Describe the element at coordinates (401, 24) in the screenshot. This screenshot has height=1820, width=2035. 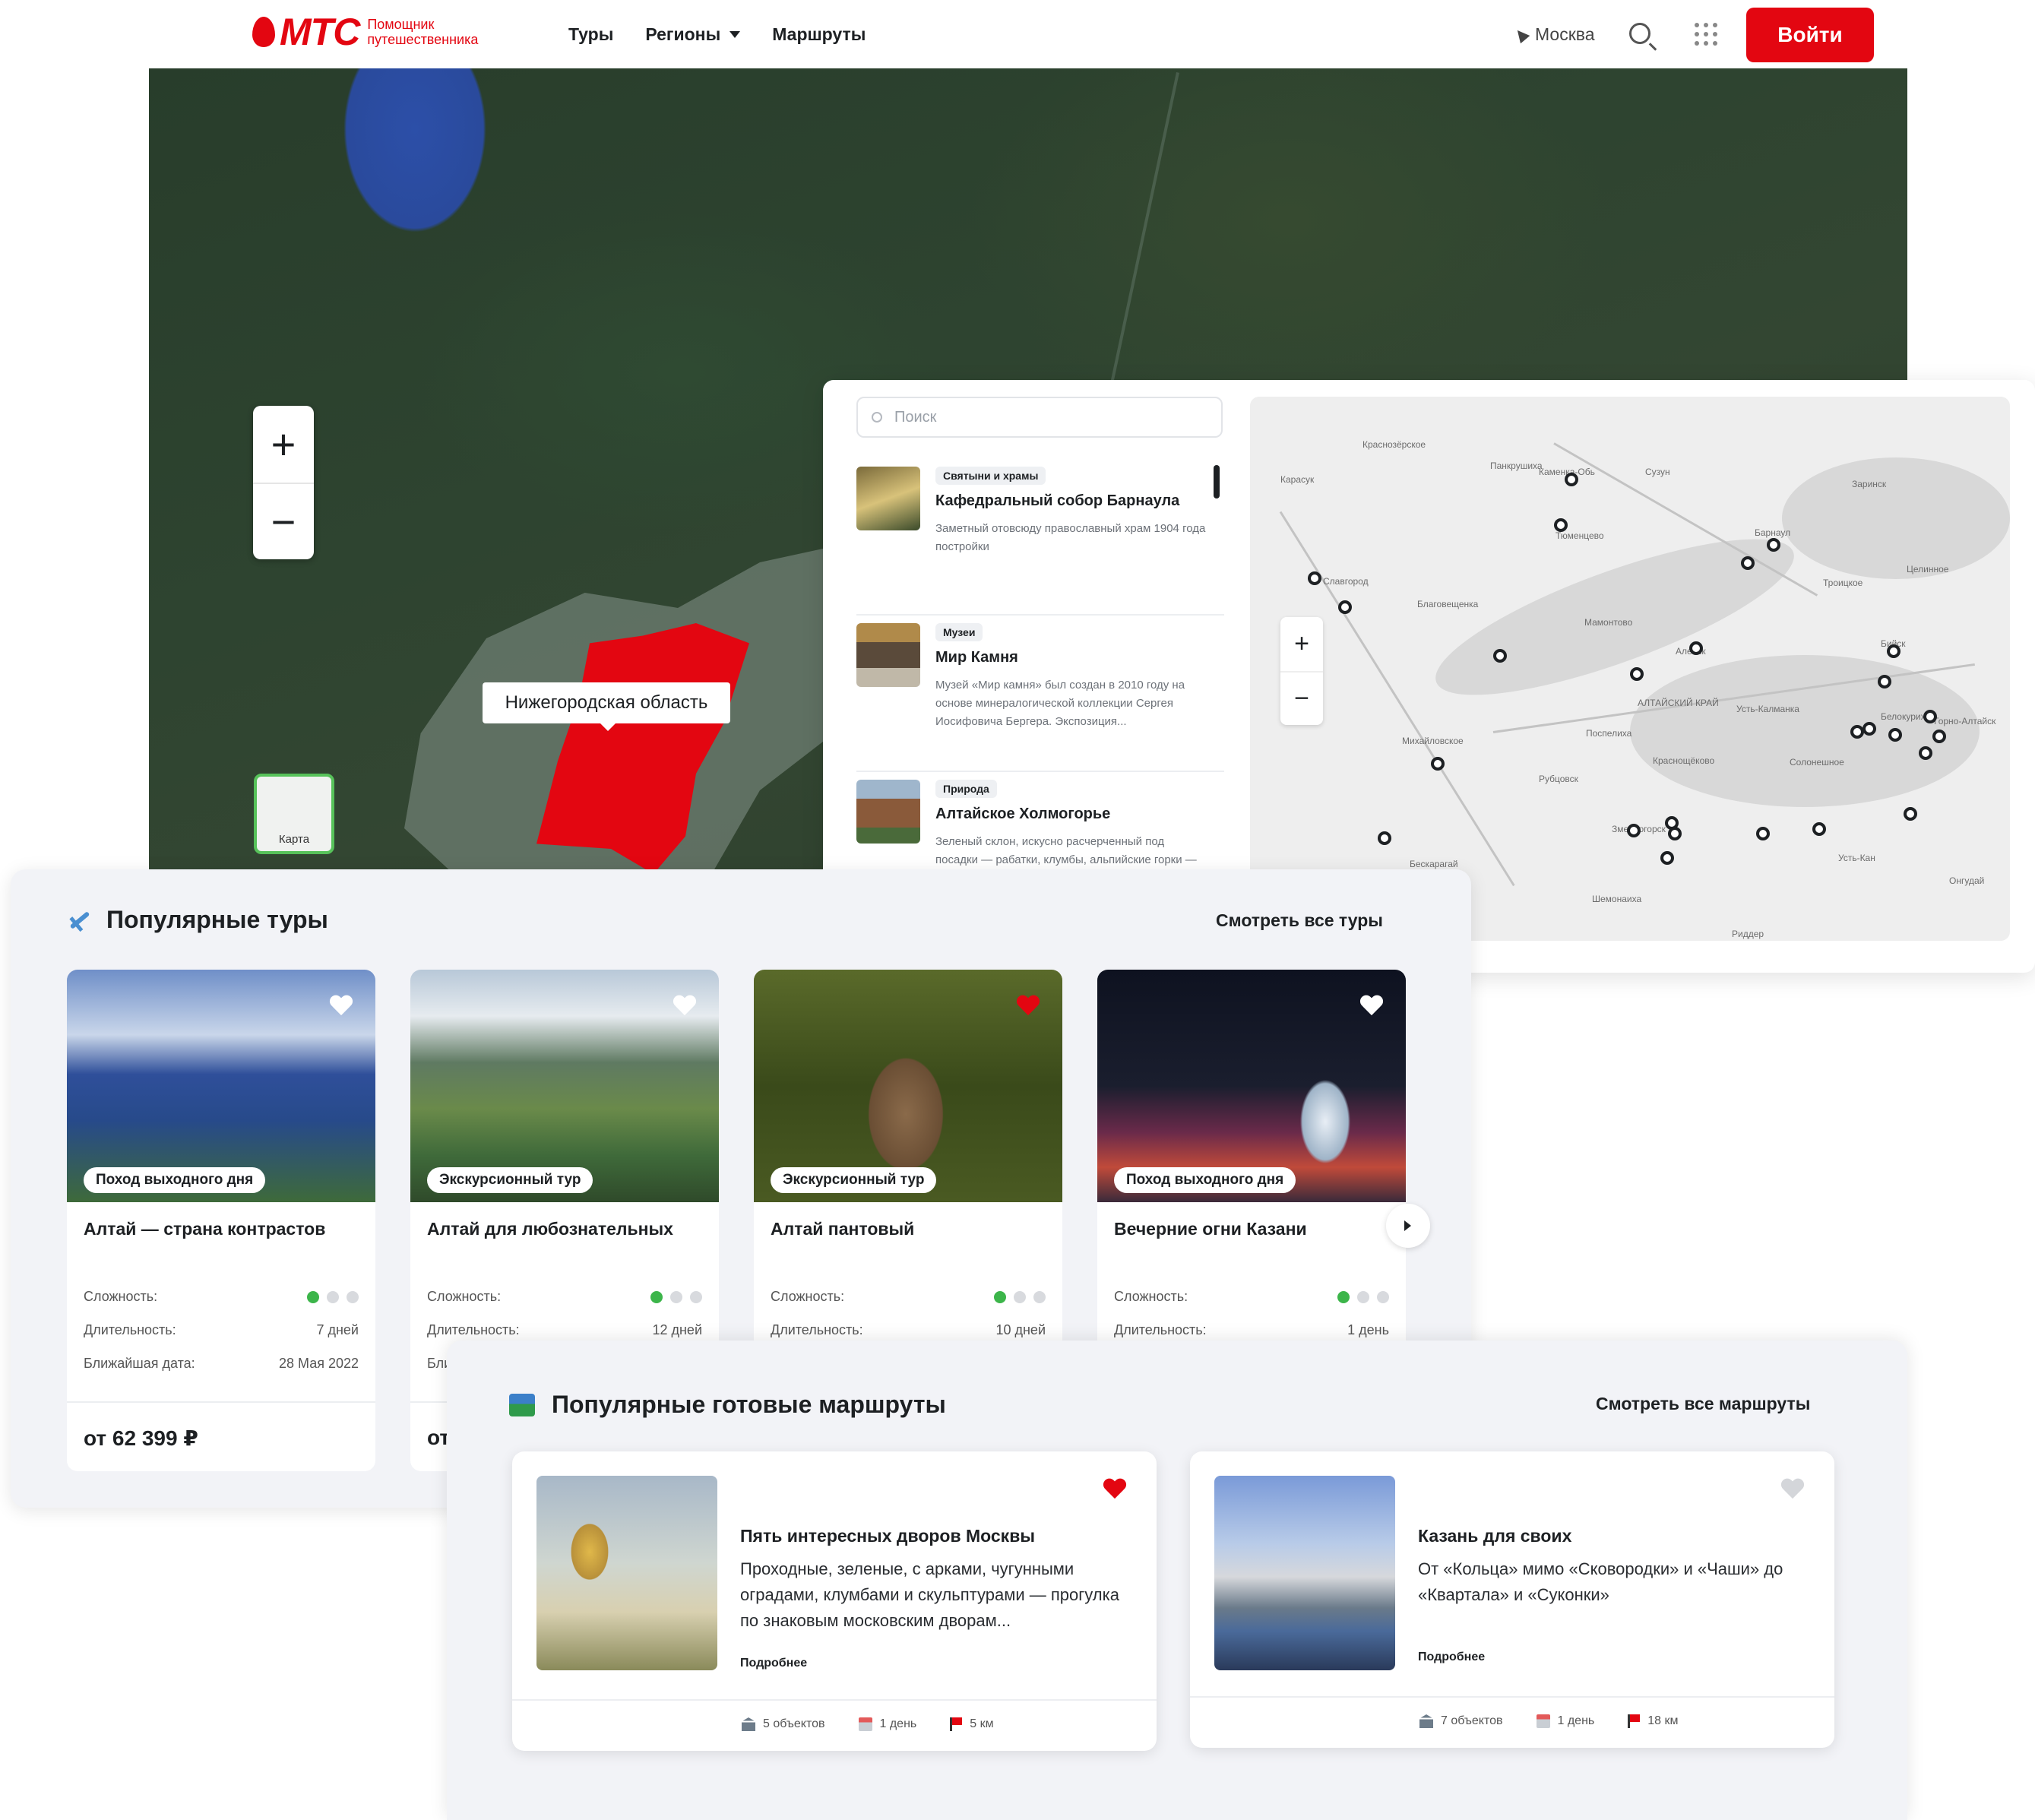
I see `logo-subtitle-line-1: Помощник` at that location.